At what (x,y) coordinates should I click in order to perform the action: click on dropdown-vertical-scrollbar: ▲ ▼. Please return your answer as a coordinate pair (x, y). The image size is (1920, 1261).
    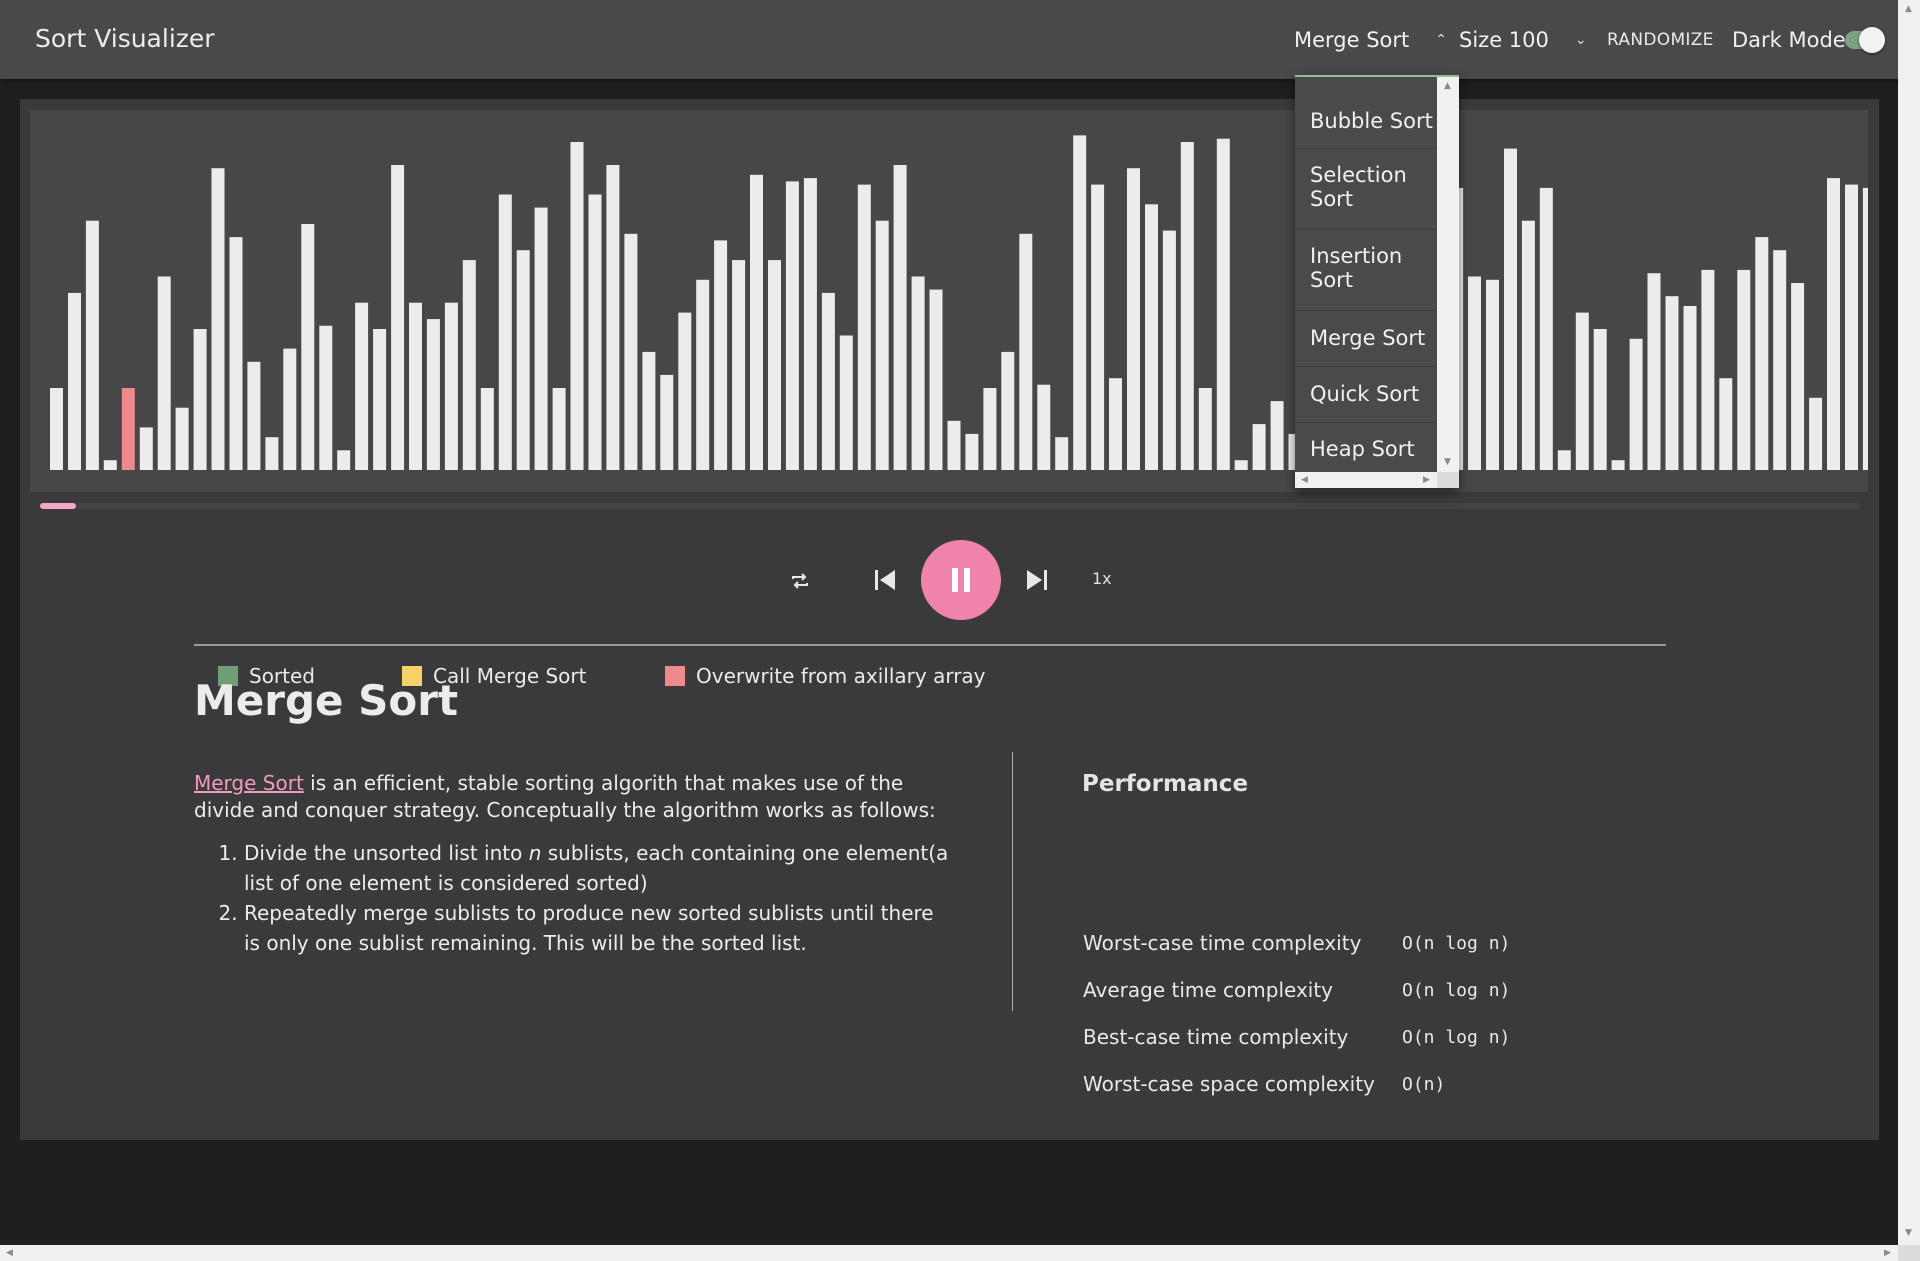
    Looking at the image, I should click on (1448, 274).